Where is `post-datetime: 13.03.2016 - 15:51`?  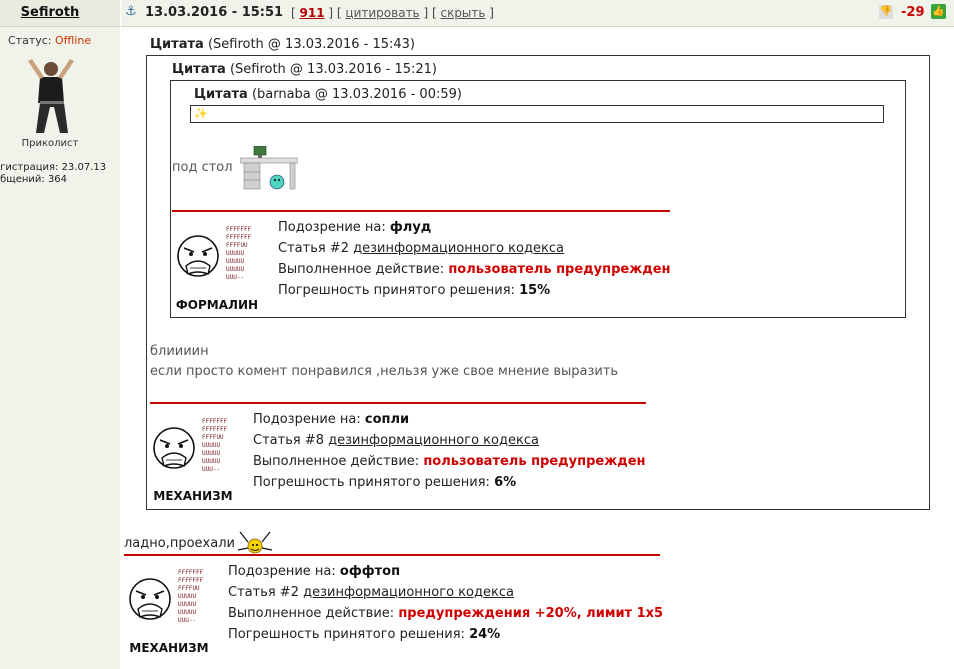 post-datetime: 13.03.2016 - 15:51 is located at coordinates (214, 12).